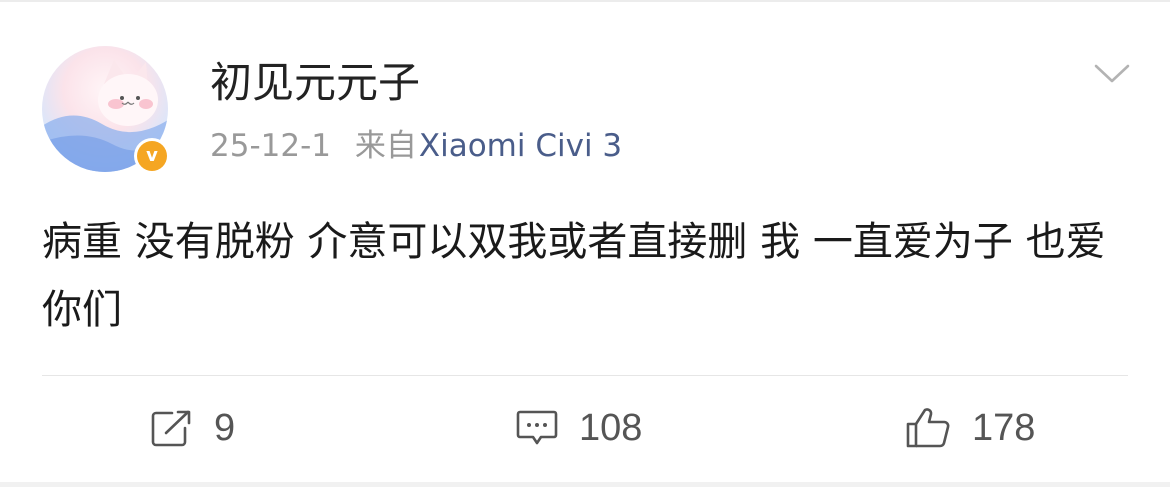 This screenshot has height=487, width=1170. Describe the element at coordinates (315, 83) in the screenshot. I see `author-name: 初见元元子` at that location.